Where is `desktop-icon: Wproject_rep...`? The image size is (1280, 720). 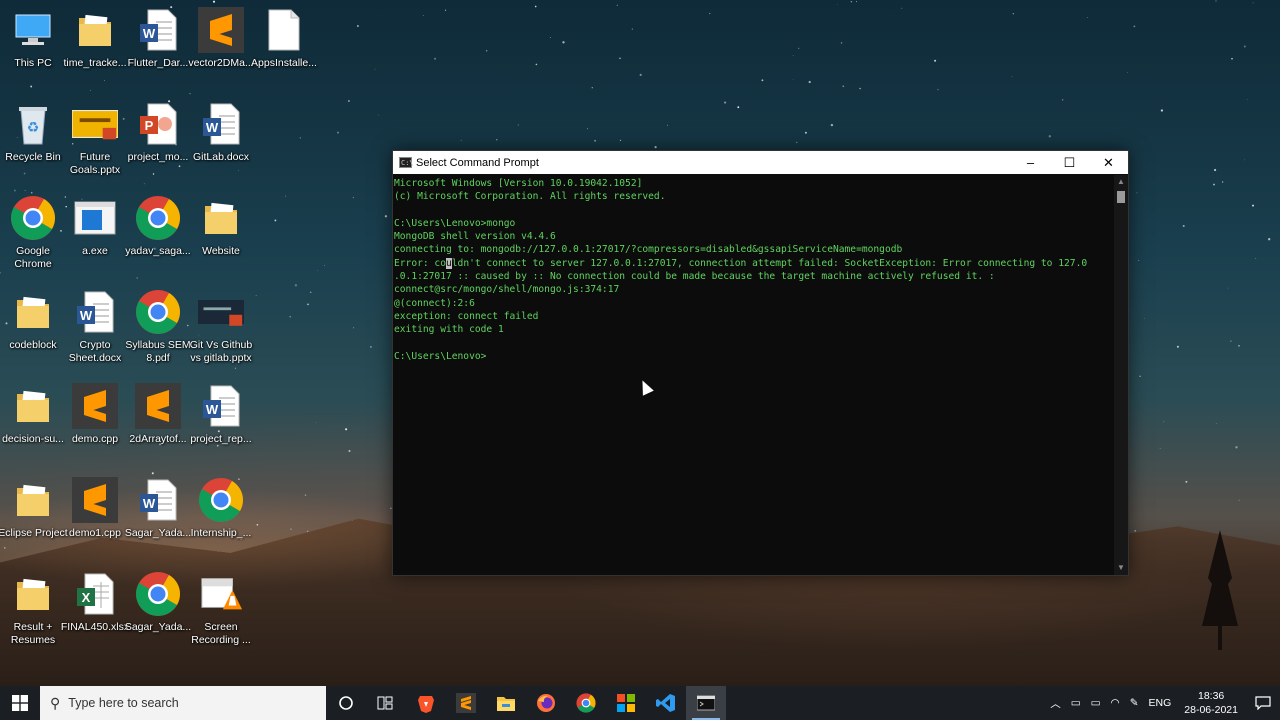 desktop-icon: Wproject_rep... is located at coordinates (221, 423).